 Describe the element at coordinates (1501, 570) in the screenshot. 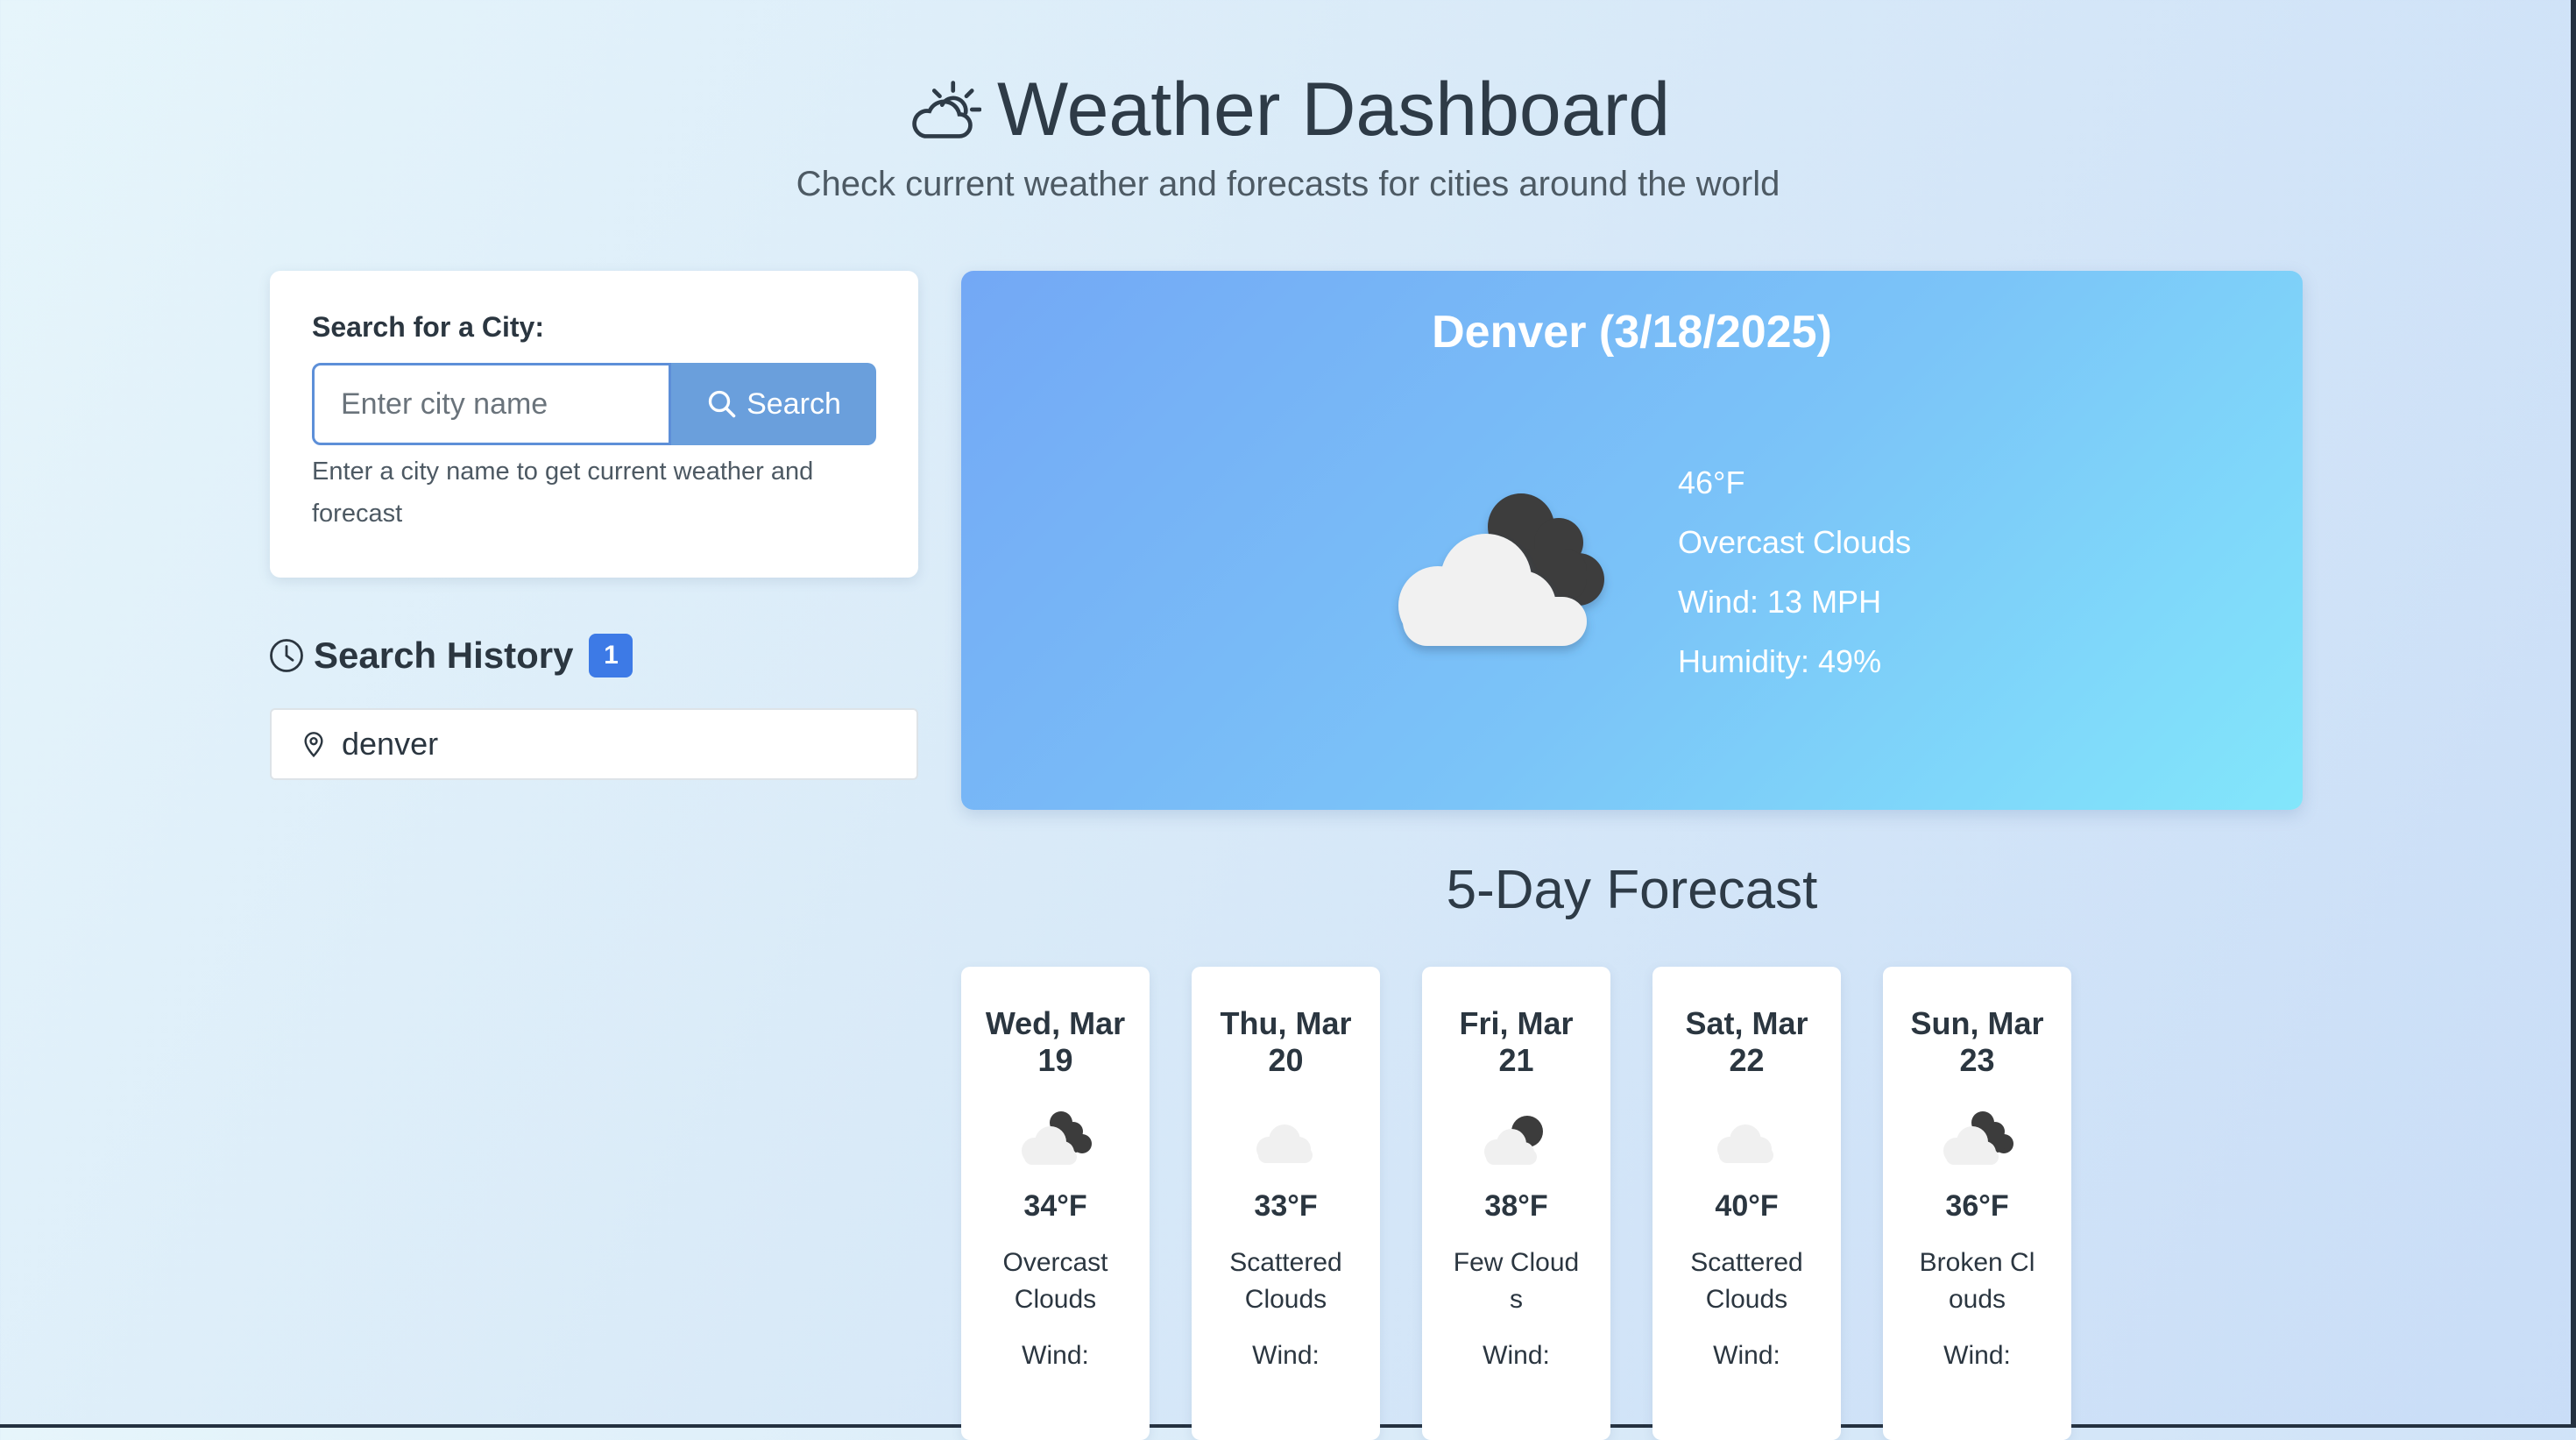

I see `overcast-clouds-icon` at that location.